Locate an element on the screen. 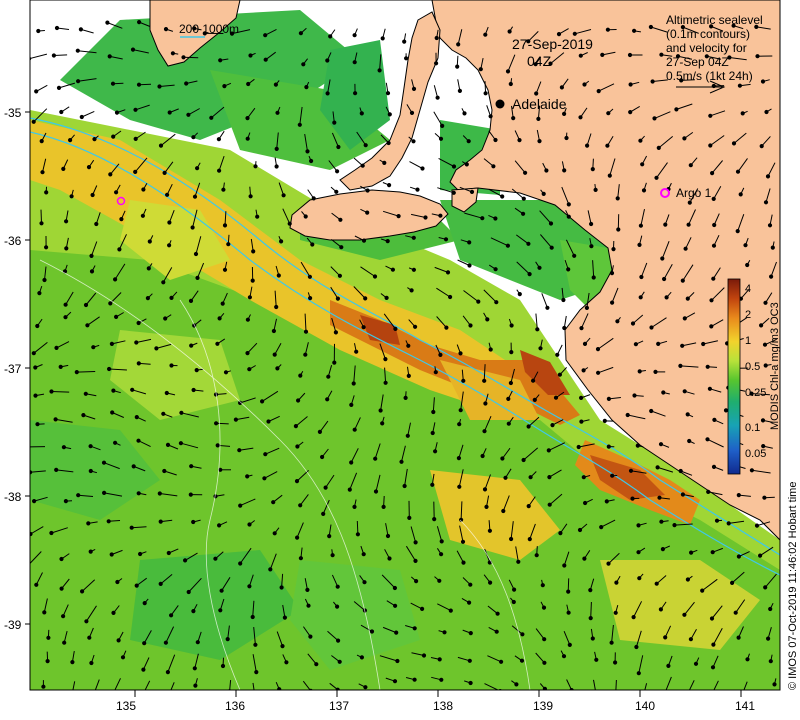 This screenshot has height=720, width=800. y-axis: -35 -36 -37 -38 -39 is located at coordinates (17, 369).